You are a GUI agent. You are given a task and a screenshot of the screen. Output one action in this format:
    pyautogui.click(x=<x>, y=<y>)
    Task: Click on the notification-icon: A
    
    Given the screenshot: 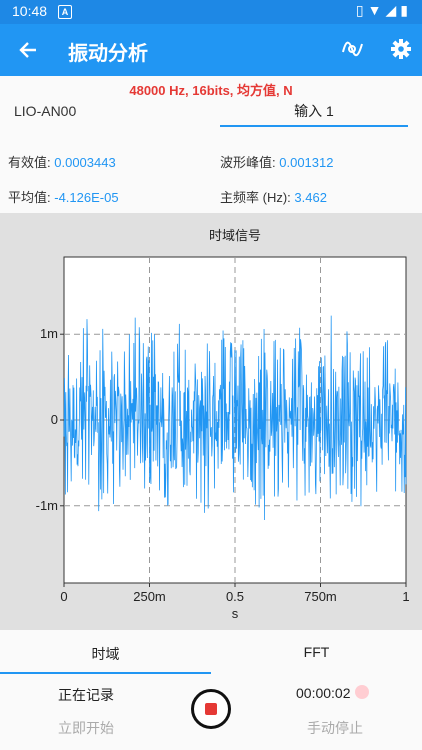 What is the action you would take?
    pyautogui.click(x=65, y=12)
    